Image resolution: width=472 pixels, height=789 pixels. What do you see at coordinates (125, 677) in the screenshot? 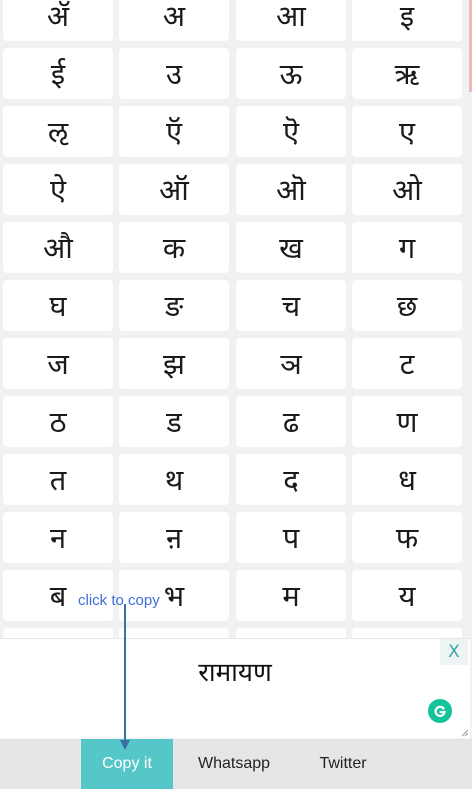
I see `copy-hint-arrow-icon` at bounding box center [125, 677].